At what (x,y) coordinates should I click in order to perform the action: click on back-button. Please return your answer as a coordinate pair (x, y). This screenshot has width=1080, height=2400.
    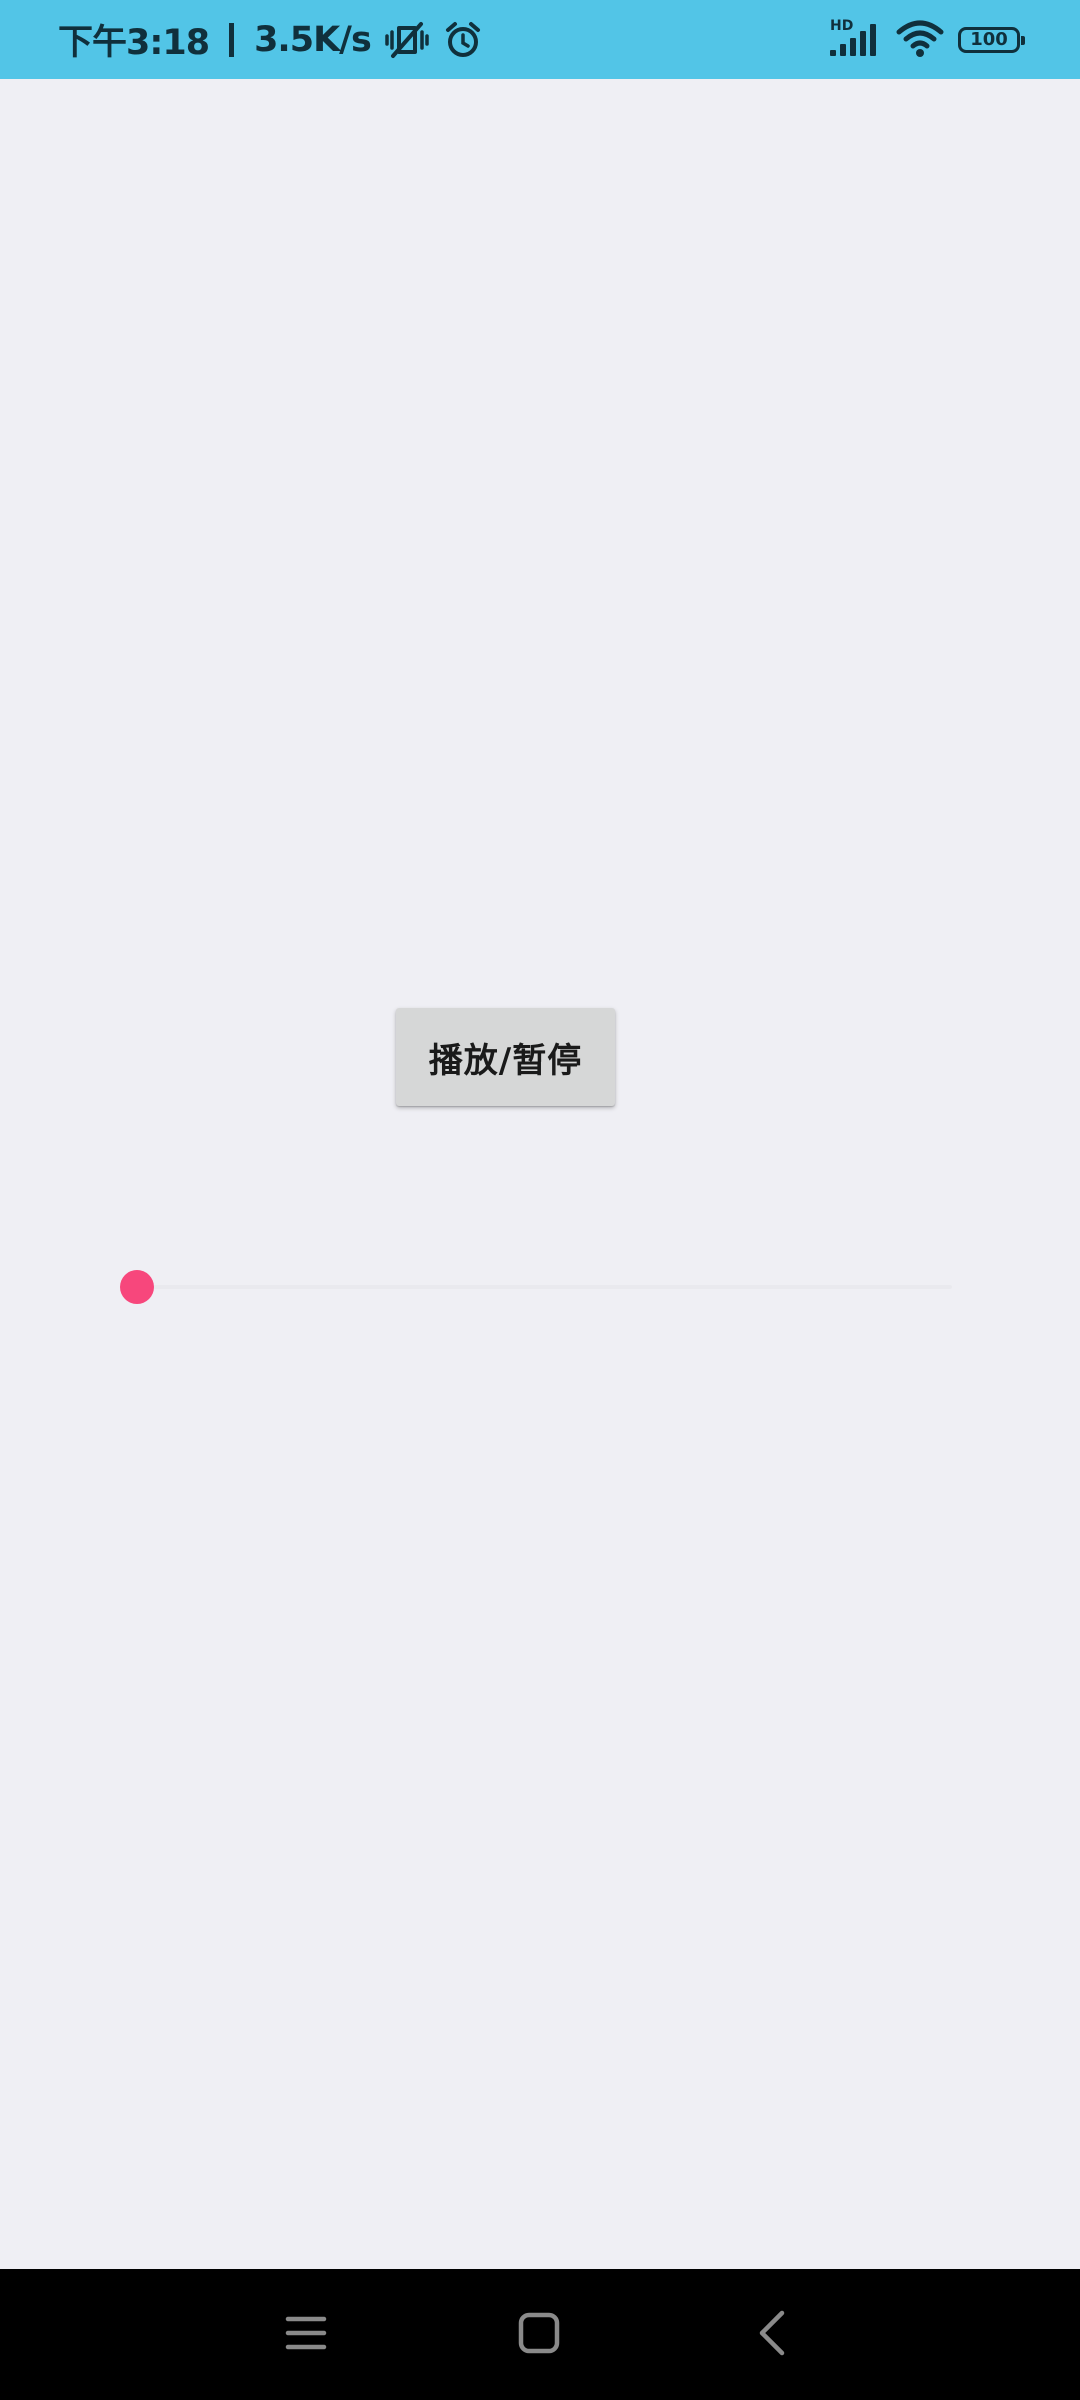
    Looking at the image, I should click on (772, 2334).